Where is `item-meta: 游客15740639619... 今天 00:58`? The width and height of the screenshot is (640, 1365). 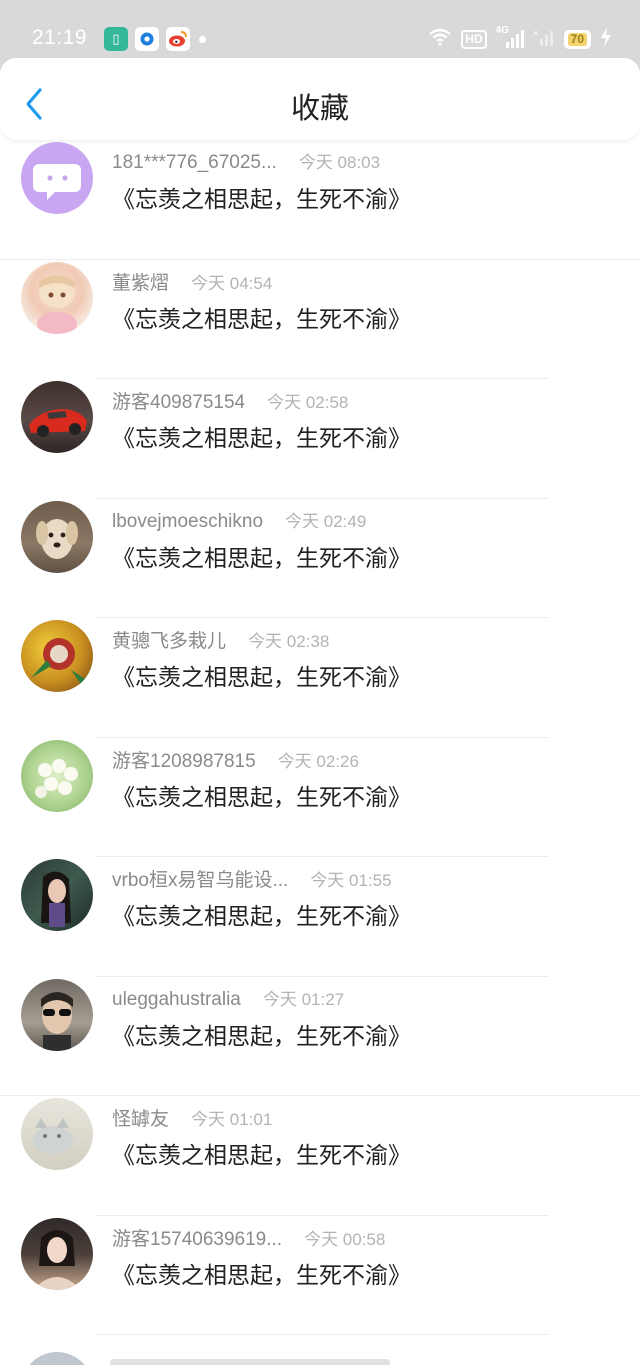
item-meta: 游客15740639619... 今天 00:58 is located at coordinates (248, 1237).